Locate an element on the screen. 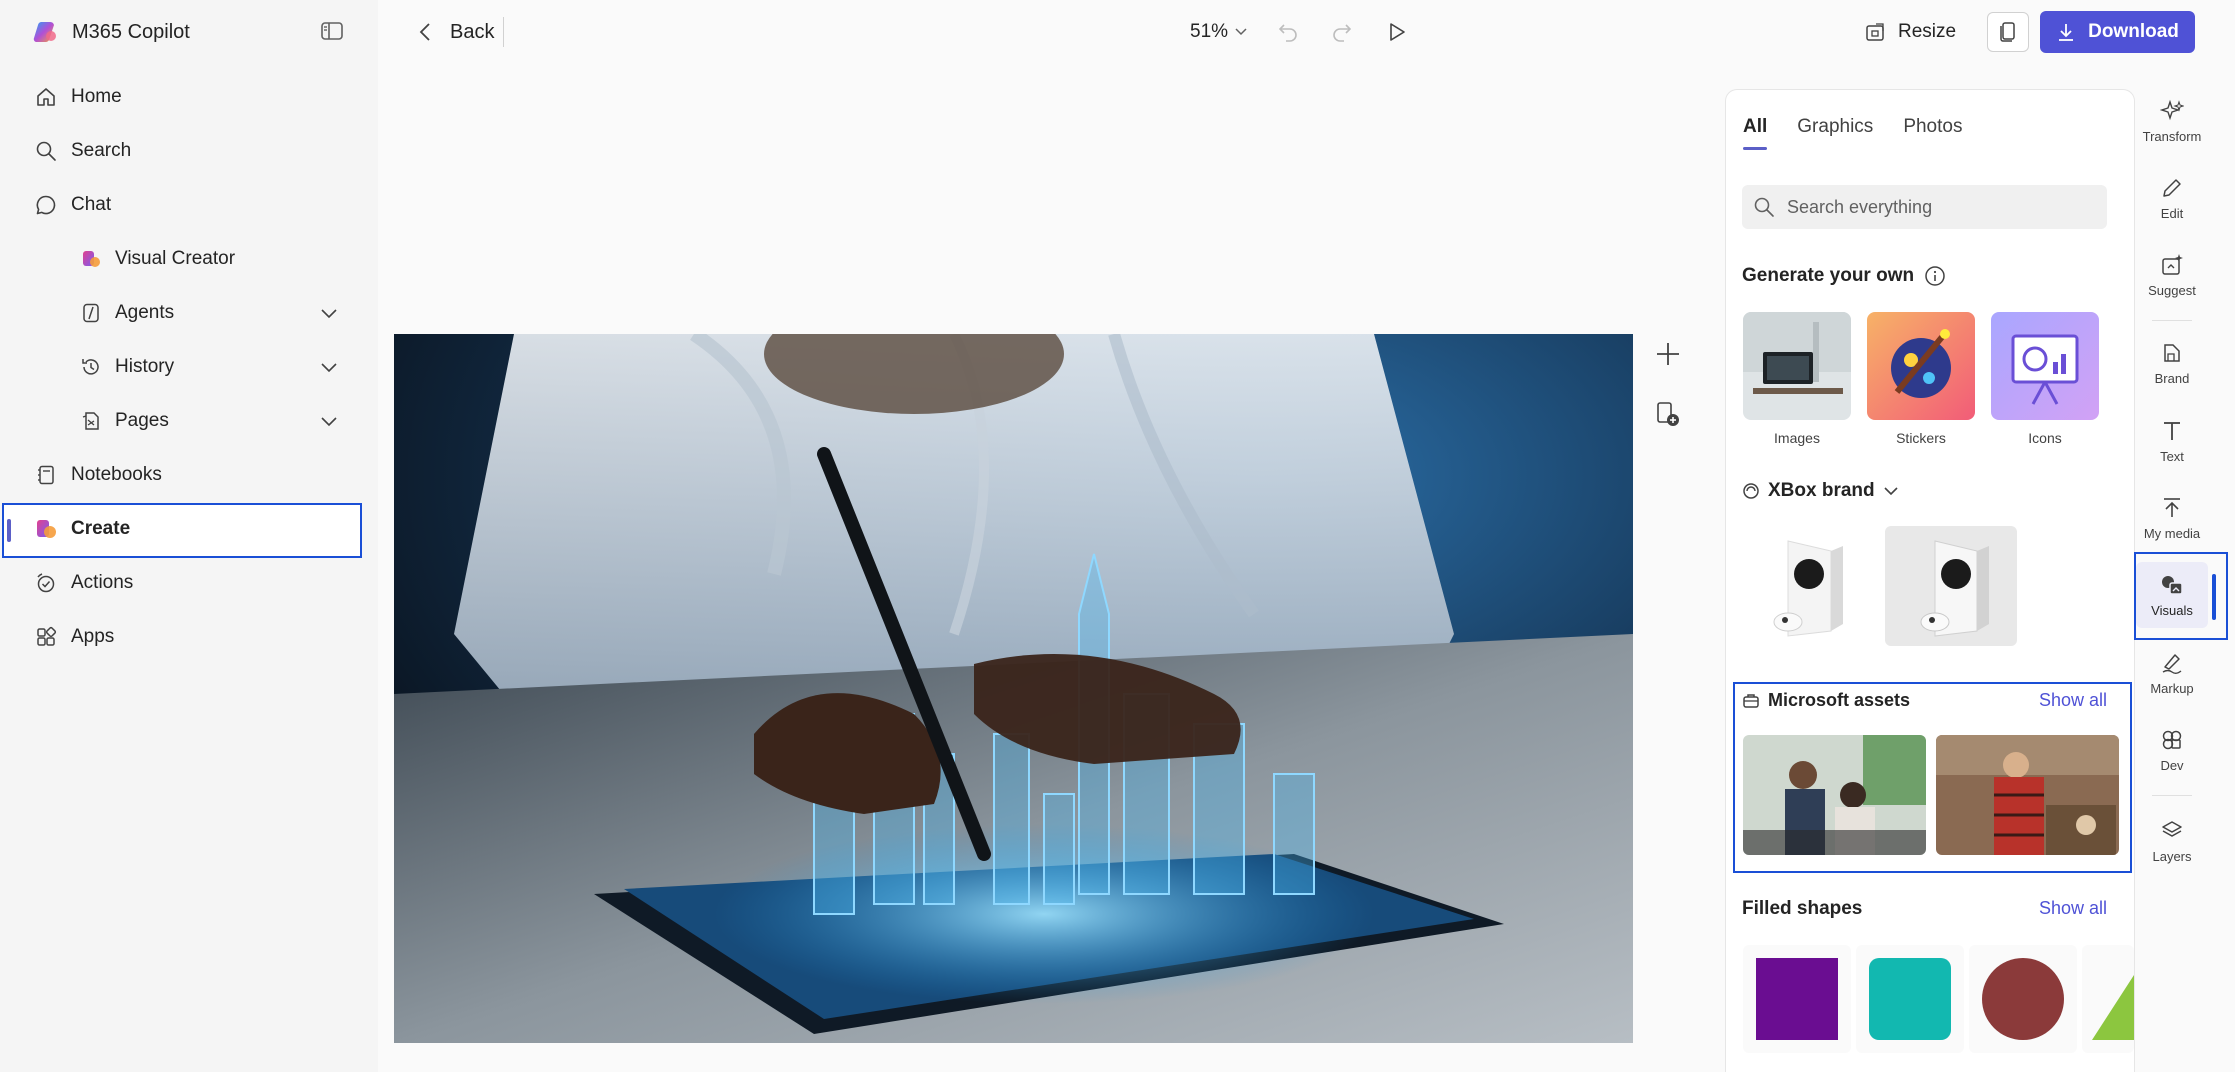  add-element-button is located at coordinates (1668, 354).